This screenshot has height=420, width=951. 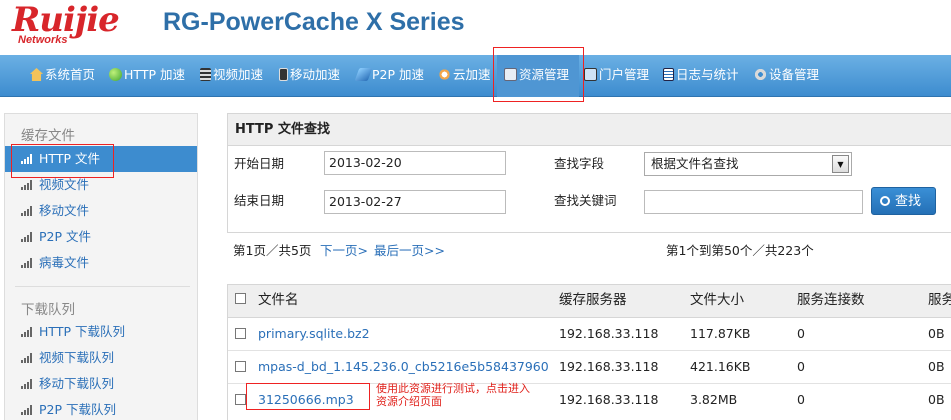 What do you see at coordinates (472, 74) in the screenshot?
I see `nav-label: 云加速` at bounding box center [472, 74].